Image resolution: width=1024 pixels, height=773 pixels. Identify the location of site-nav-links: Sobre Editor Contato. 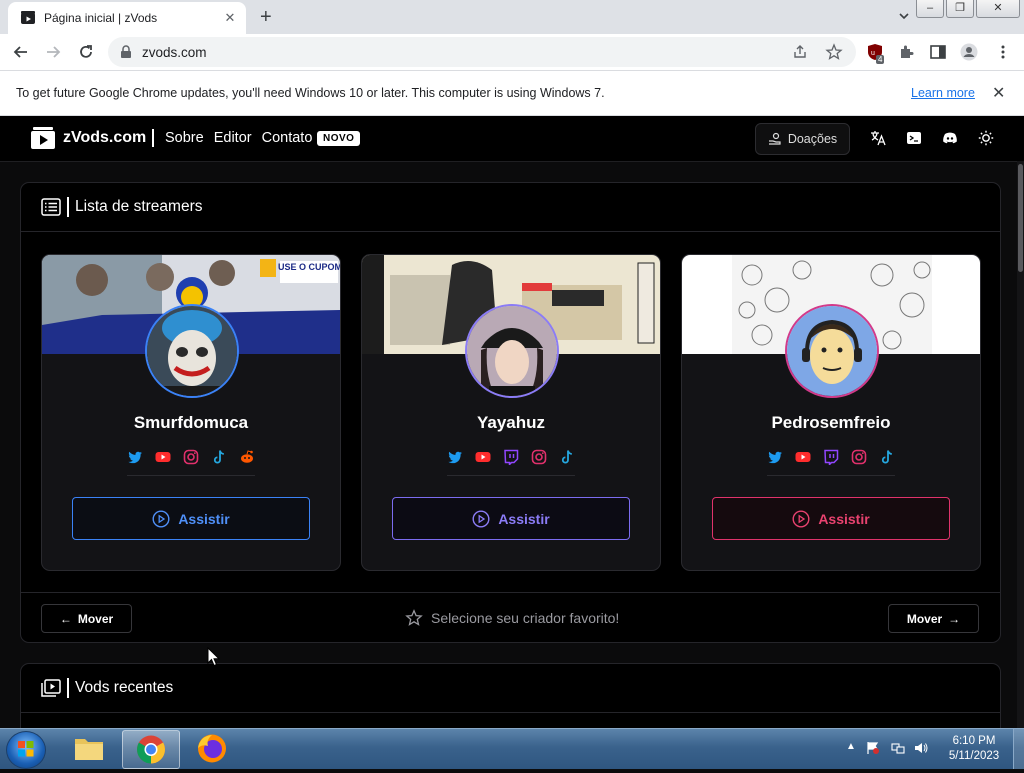
(238, 138).